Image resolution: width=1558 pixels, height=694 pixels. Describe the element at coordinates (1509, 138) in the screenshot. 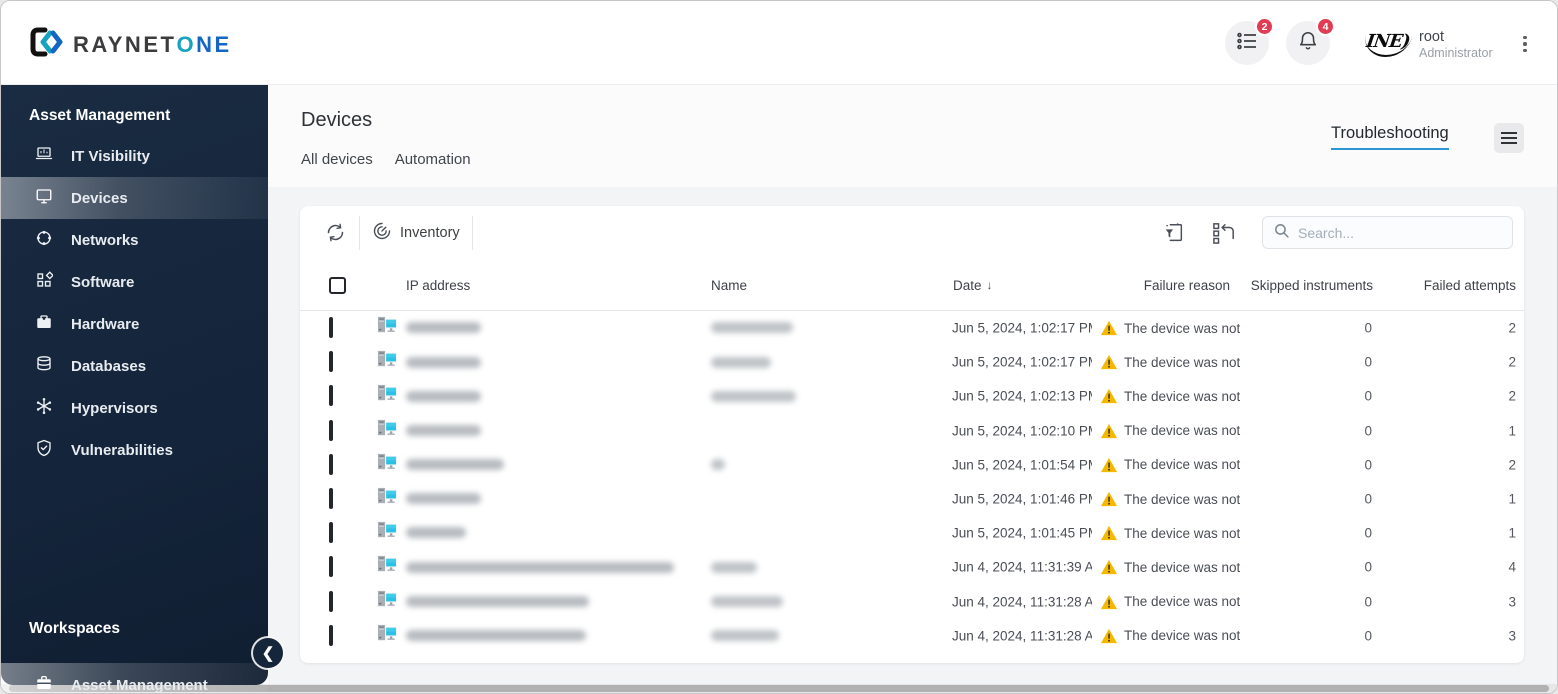

I see `view-options-button` at that location.